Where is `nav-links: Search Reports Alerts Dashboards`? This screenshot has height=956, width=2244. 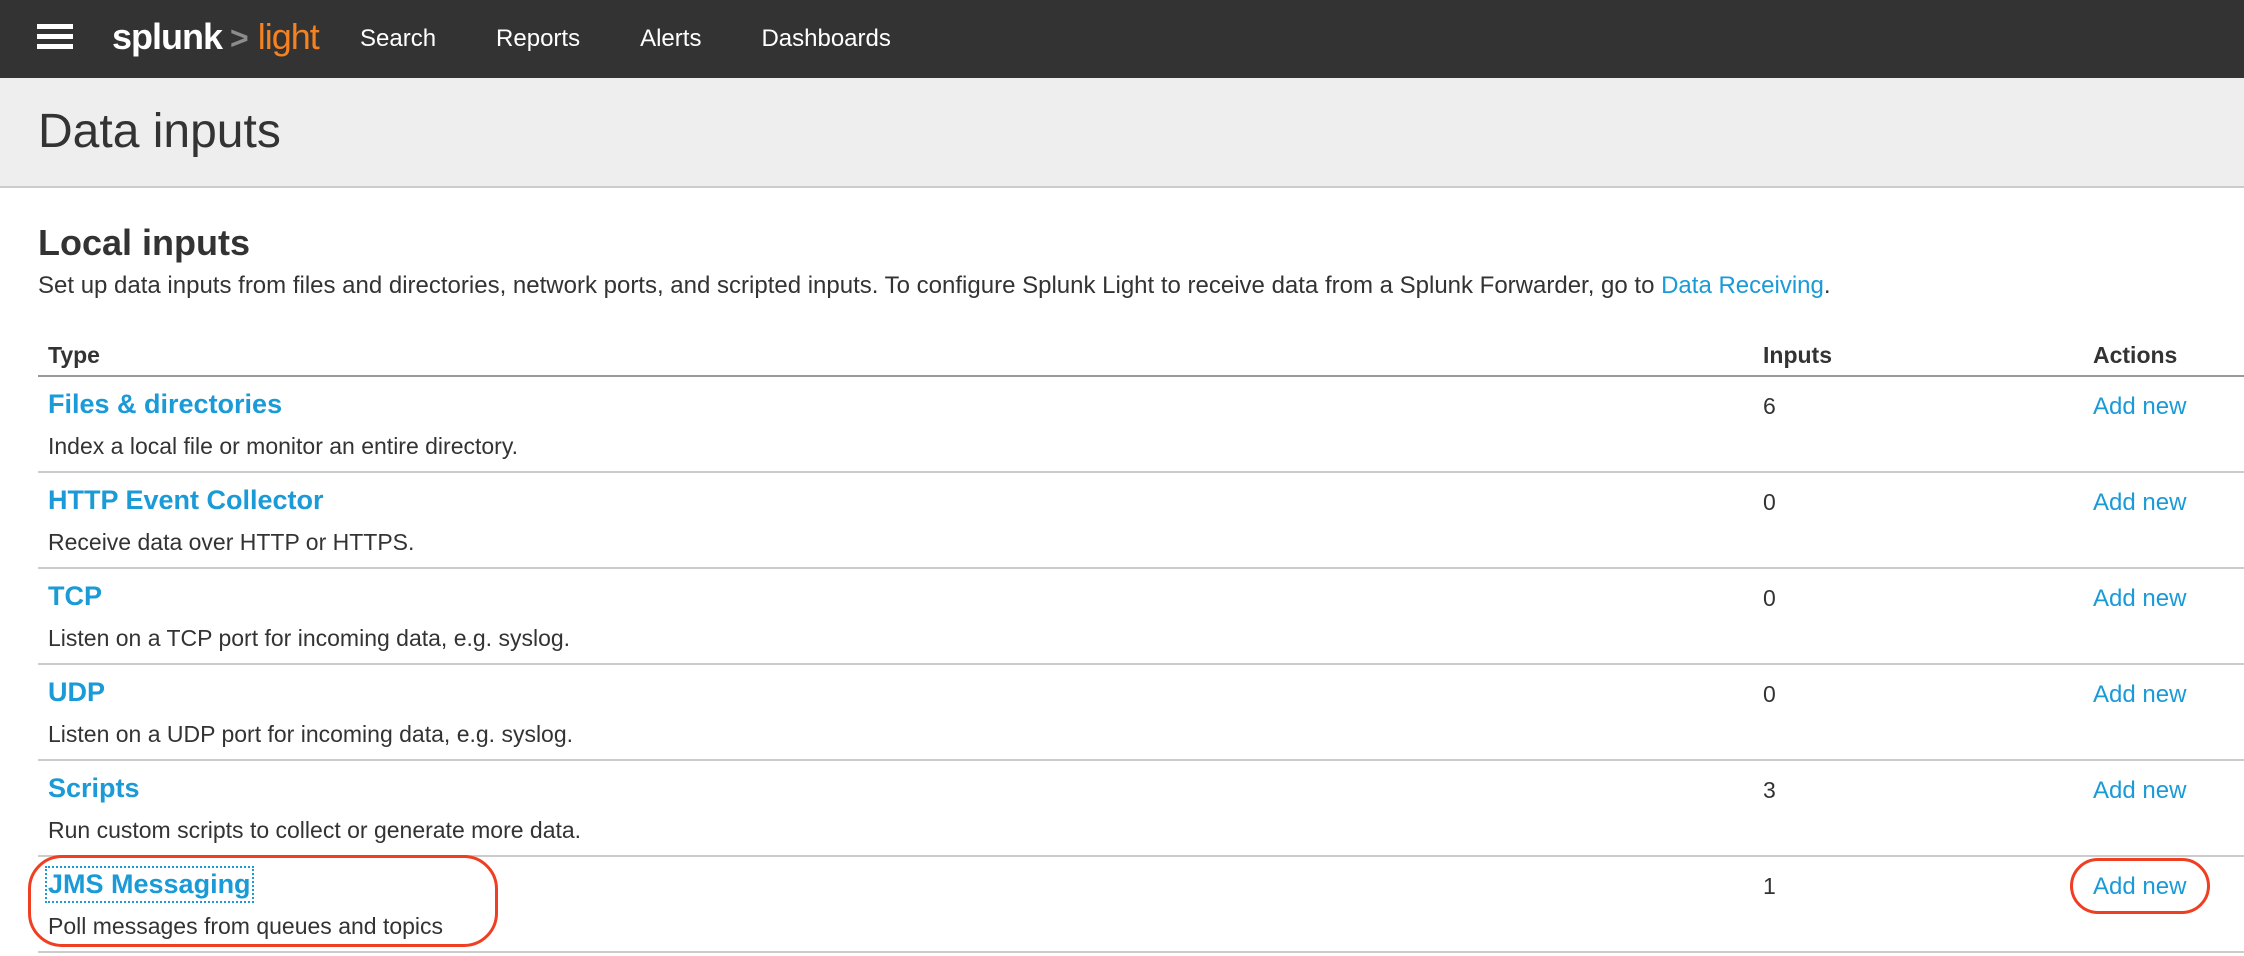 nav-links: Search Reports Alerts Dashboards is located at coordinates (655, 39).